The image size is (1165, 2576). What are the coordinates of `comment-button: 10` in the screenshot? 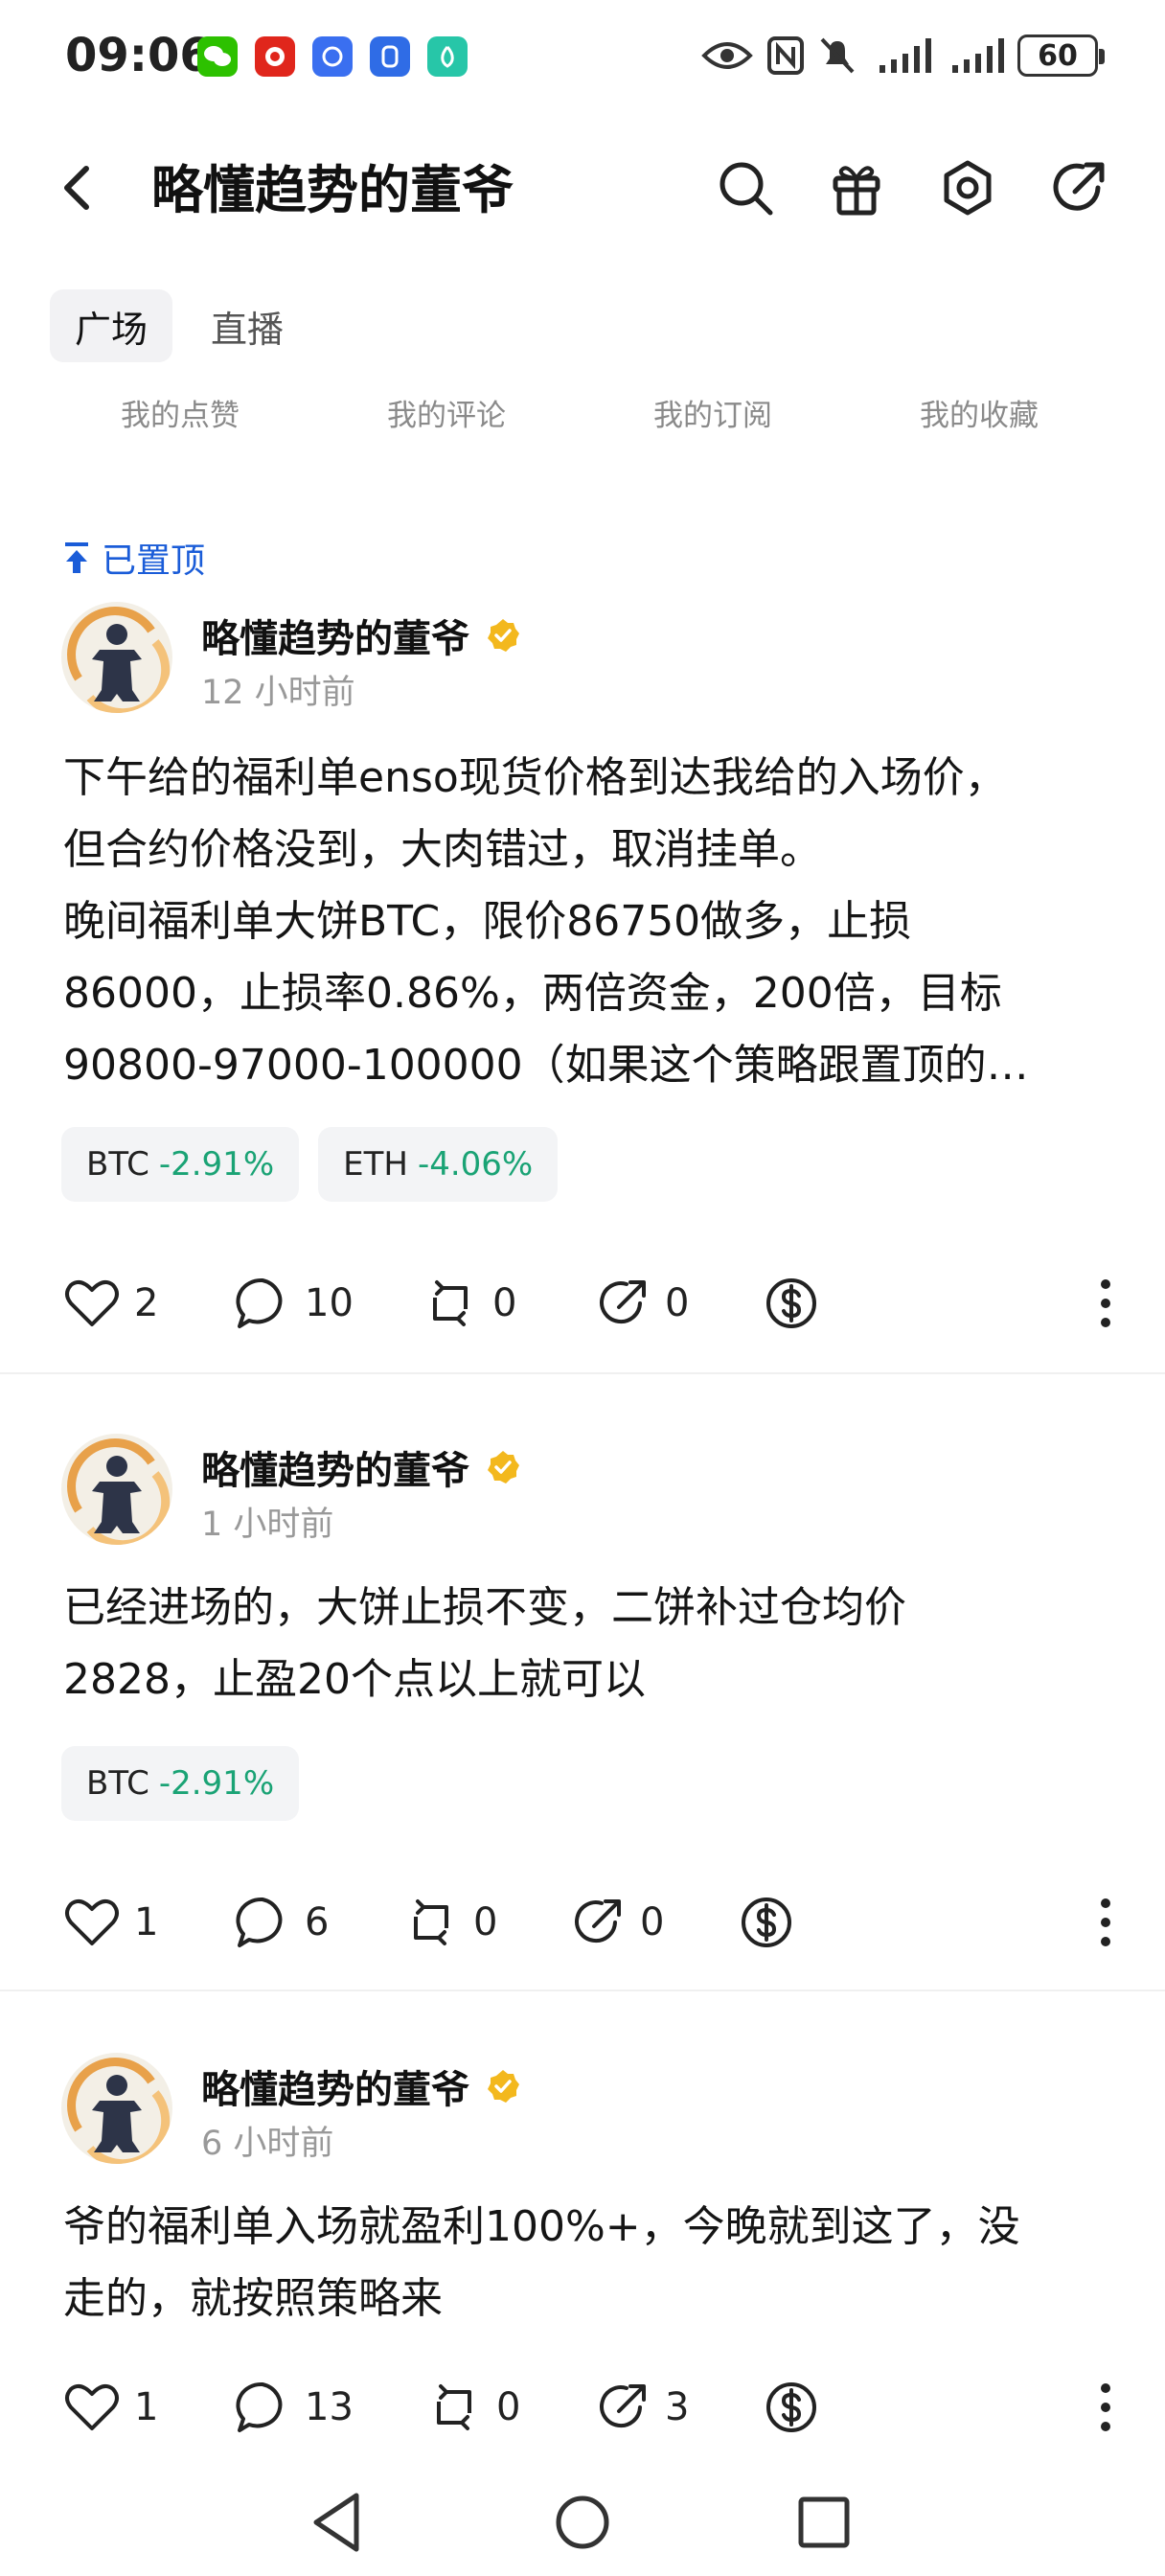 It's located at (294, 1303).